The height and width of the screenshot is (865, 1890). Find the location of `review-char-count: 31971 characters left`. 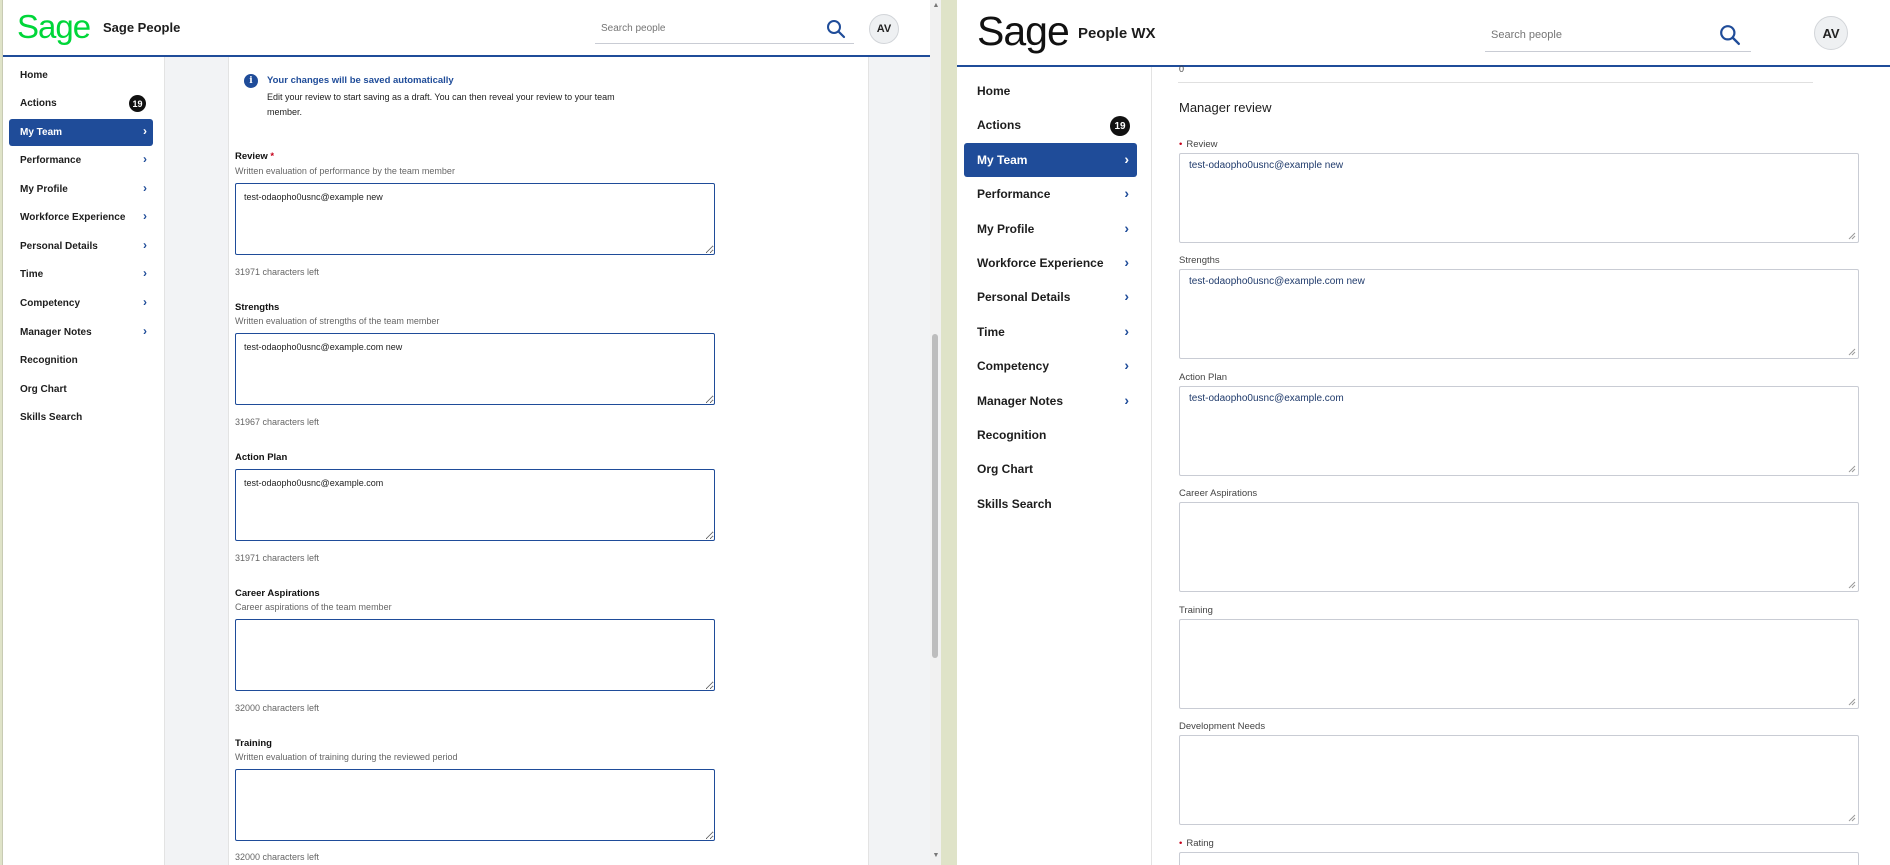

review-char-count: 31971 characters left is located at coordinates (277, 272).